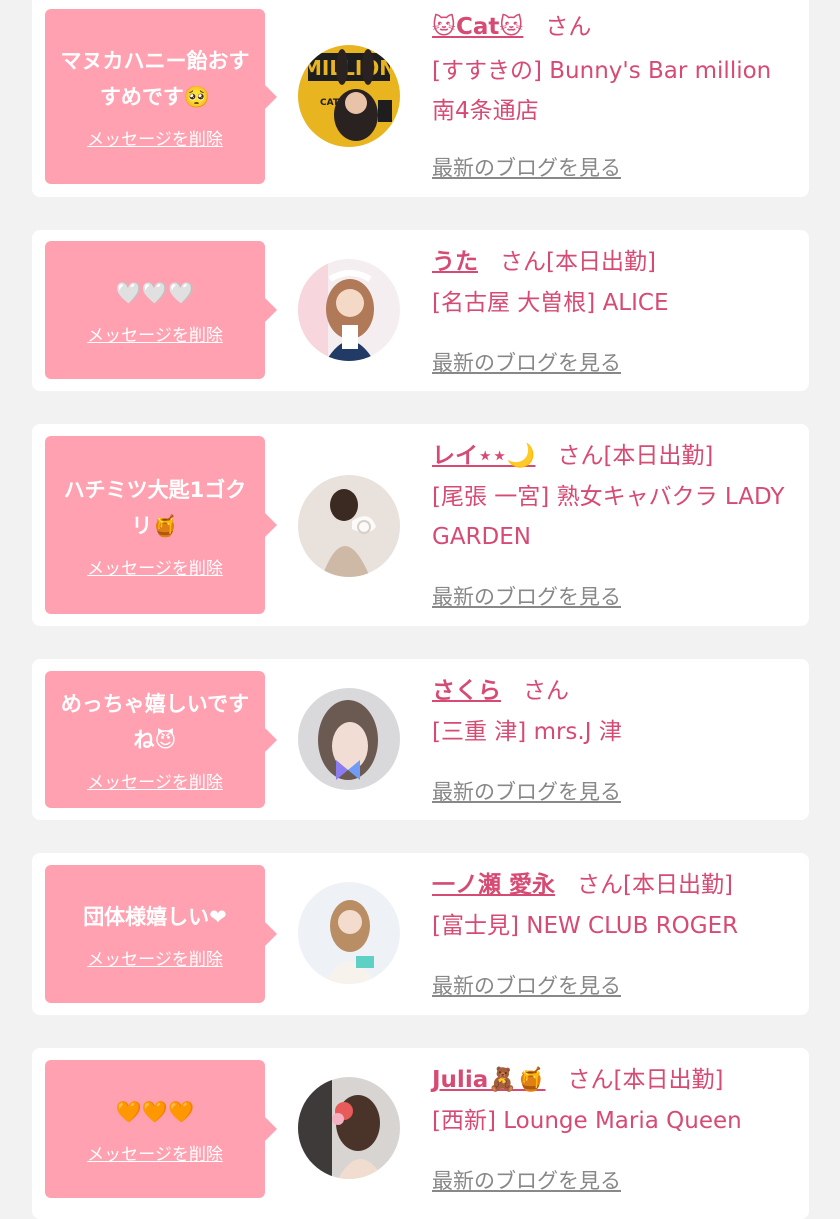  Describe the element at coordinates (349, 96) in the screenshot. I see `avatar: MILLION CAT` at that location.